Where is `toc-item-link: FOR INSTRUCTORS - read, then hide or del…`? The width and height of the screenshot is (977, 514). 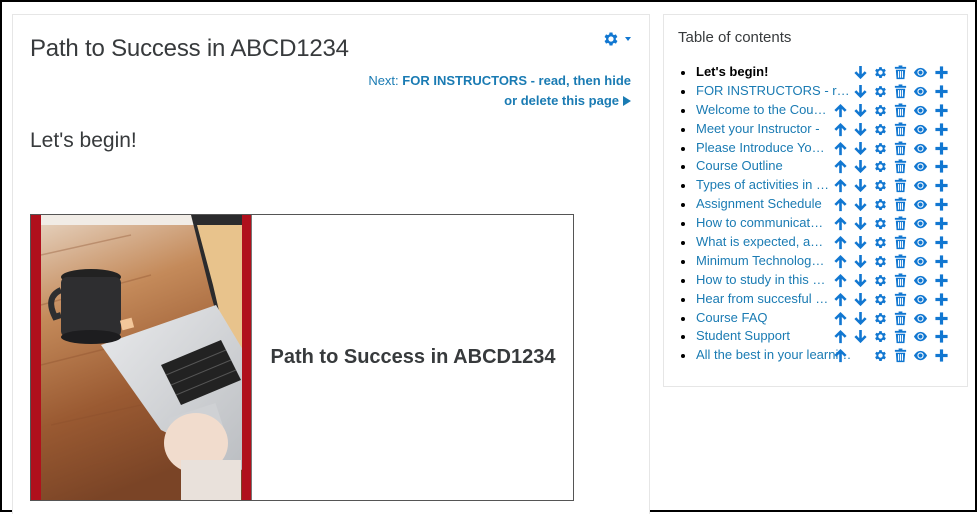 toc-item-link: FOR INSTRUCTORS - read, then hide or del… is located at coordinates (774, 91).